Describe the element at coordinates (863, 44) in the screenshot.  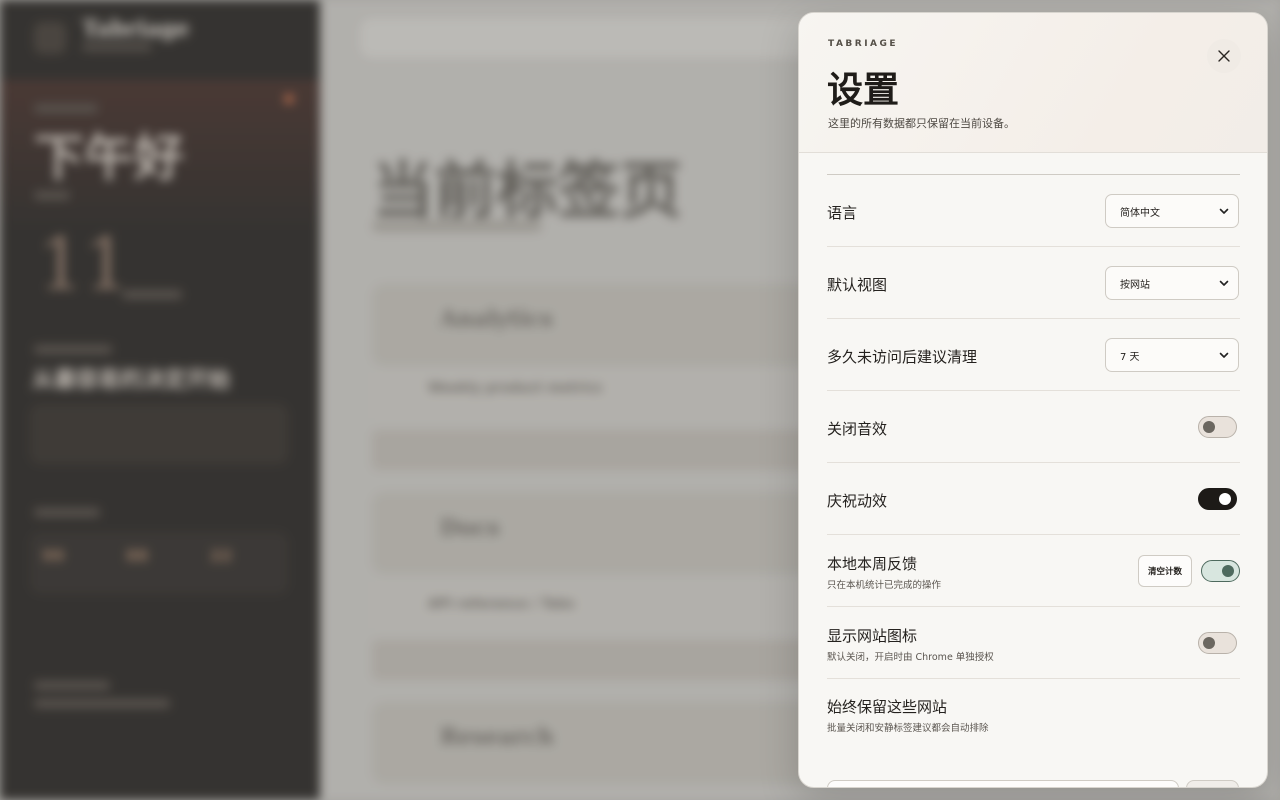
I see `settings-brand: TABRIAGE` at that location.